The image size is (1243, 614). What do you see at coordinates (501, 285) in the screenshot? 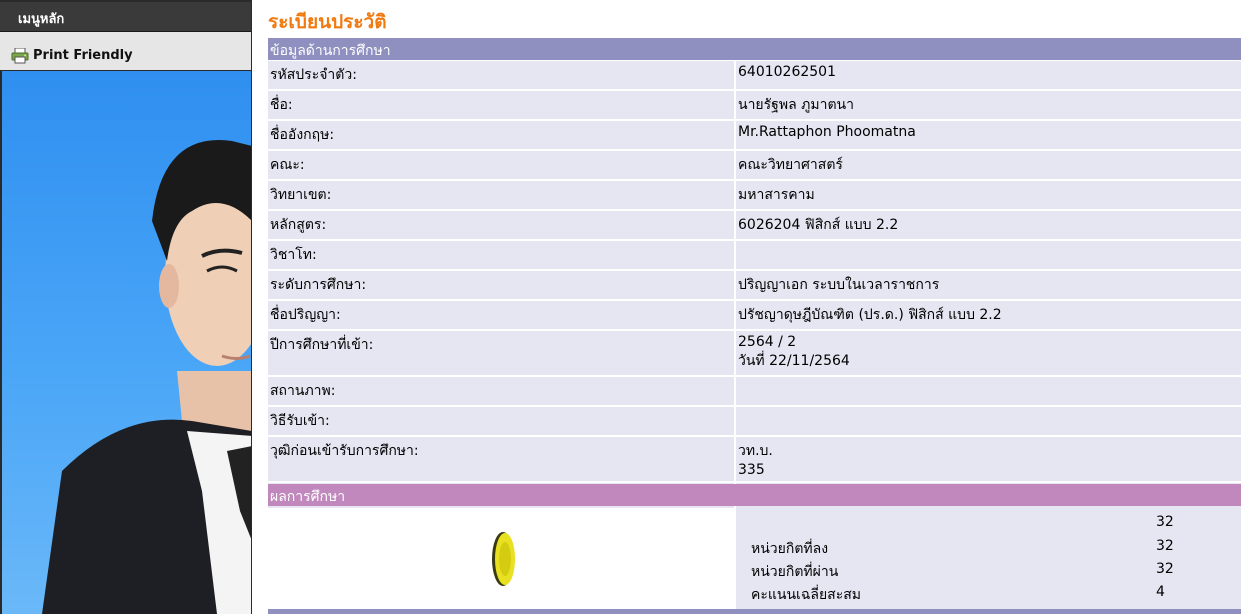
I see `info-label: ระดับการศึกษา:` at bounding box center [501, 285].